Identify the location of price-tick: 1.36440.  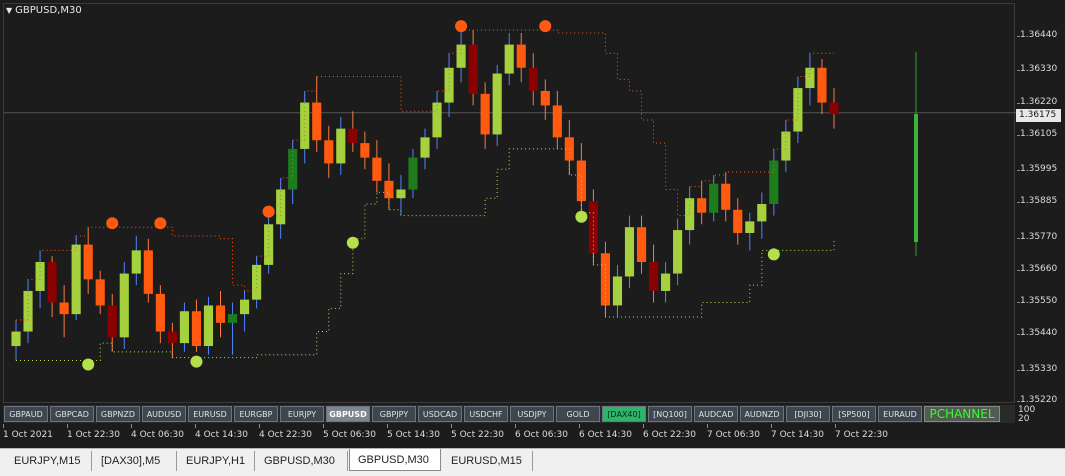
(1037, 35).